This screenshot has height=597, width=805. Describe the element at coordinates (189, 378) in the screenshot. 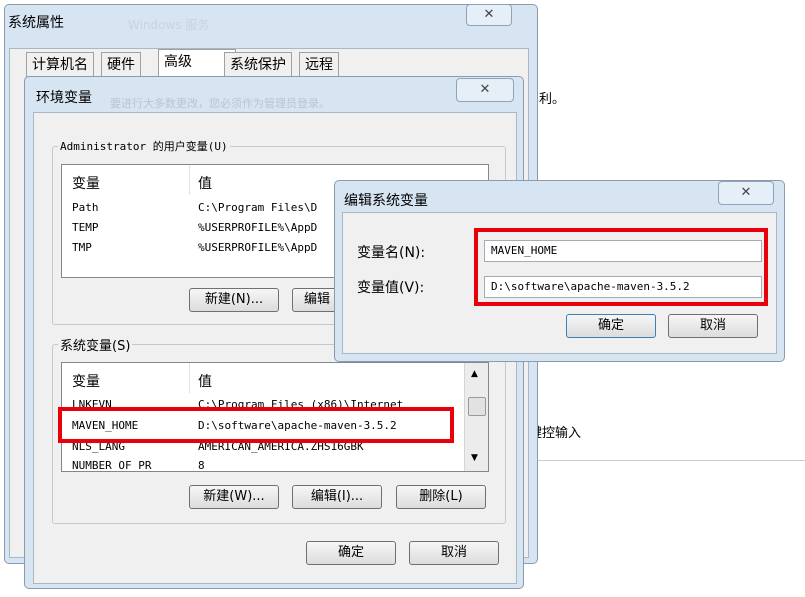

I see `system-column-separator` at that location.